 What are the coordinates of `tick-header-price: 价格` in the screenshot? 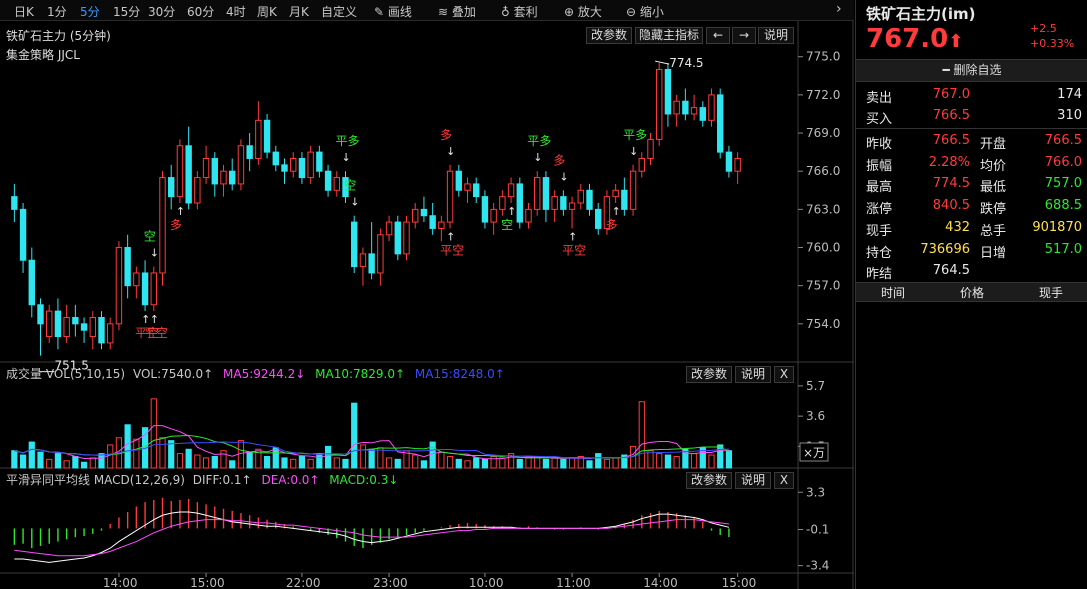 It's located at (972, 293).